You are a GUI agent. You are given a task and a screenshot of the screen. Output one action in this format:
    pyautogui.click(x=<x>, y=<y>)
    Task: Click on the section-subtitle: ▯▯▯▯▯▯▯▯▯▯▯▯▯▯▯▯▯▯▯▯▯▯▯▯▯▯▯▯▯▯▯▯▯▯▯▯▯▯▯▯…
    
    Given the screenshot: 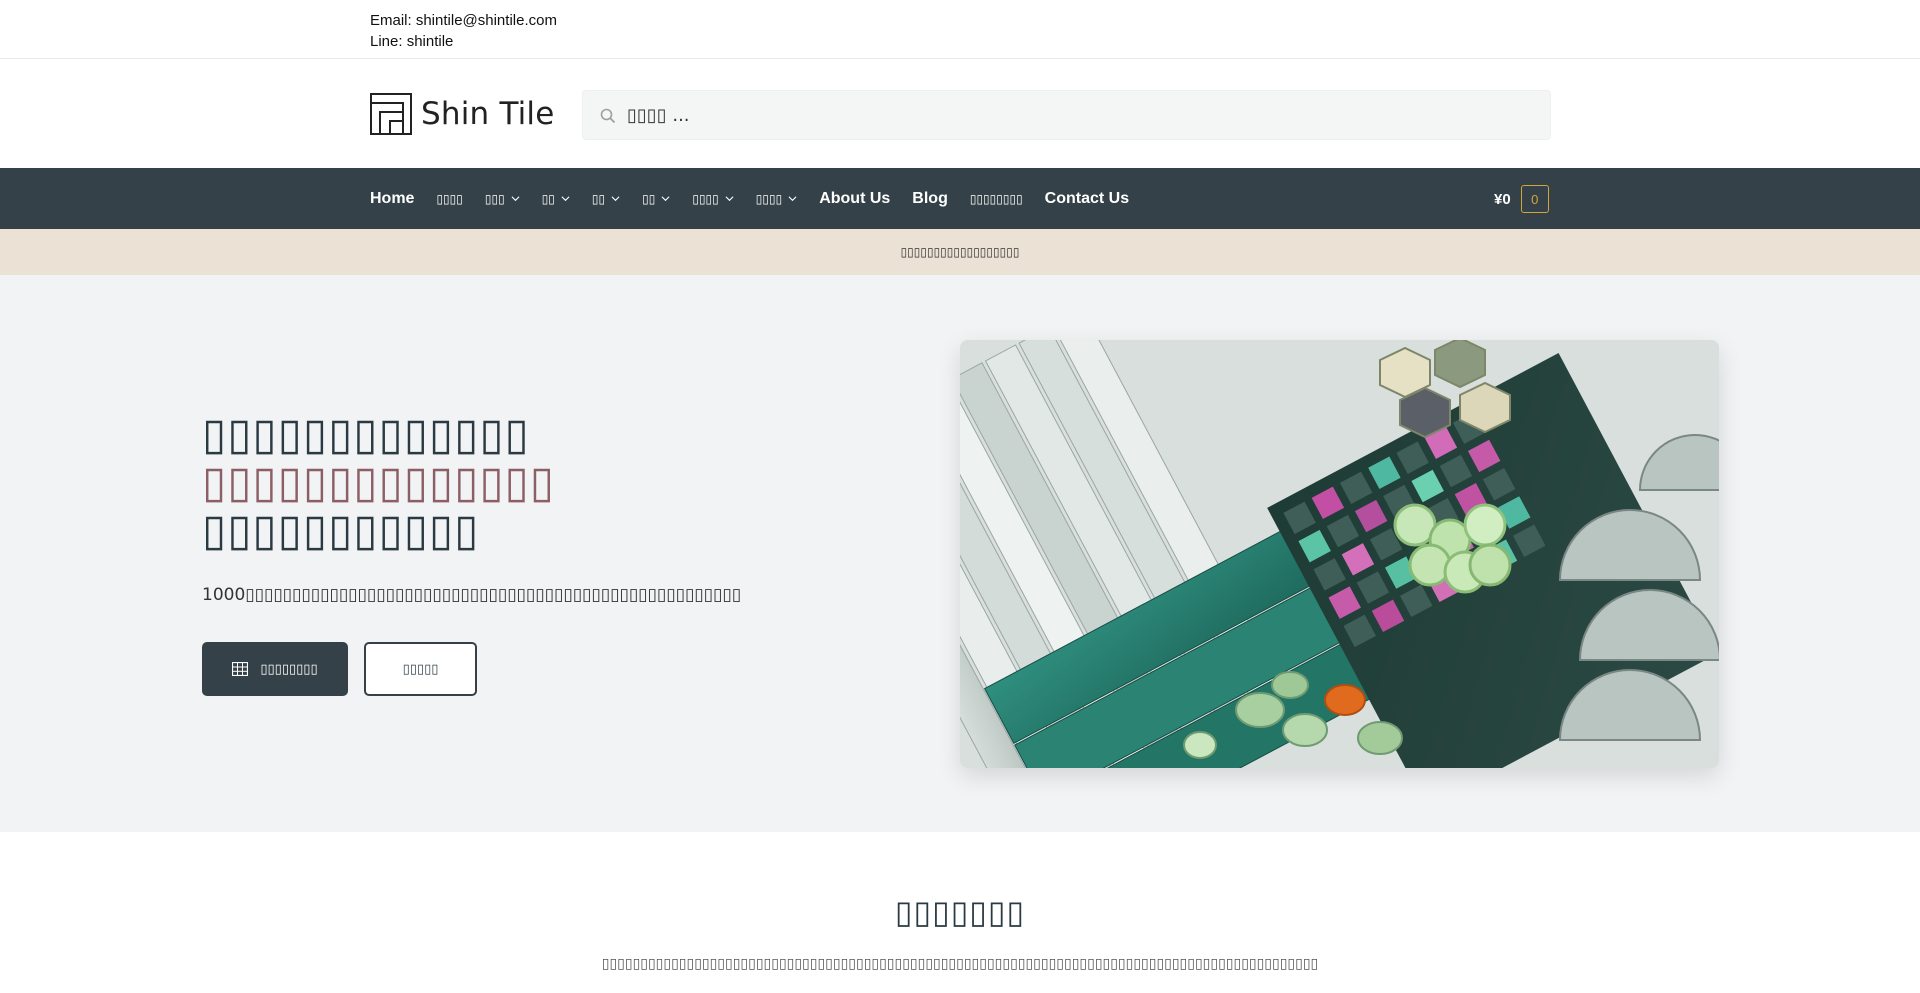 What is the action you would take?
    pyautogui.click(x=960, y=964)
    